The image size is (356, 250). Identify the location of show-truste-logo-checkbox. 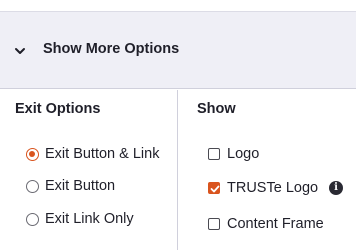
(214, 188).